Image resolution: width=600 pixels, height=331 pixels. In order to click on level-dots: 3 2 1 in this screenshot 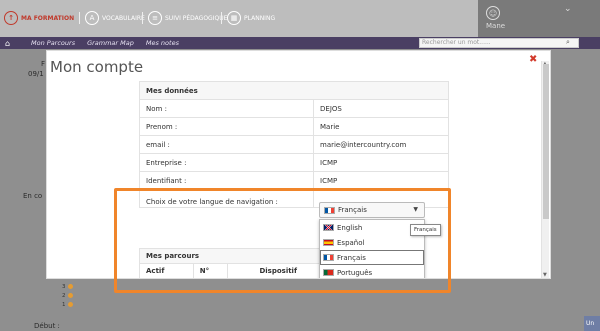, I will do `click(67, 296)`.